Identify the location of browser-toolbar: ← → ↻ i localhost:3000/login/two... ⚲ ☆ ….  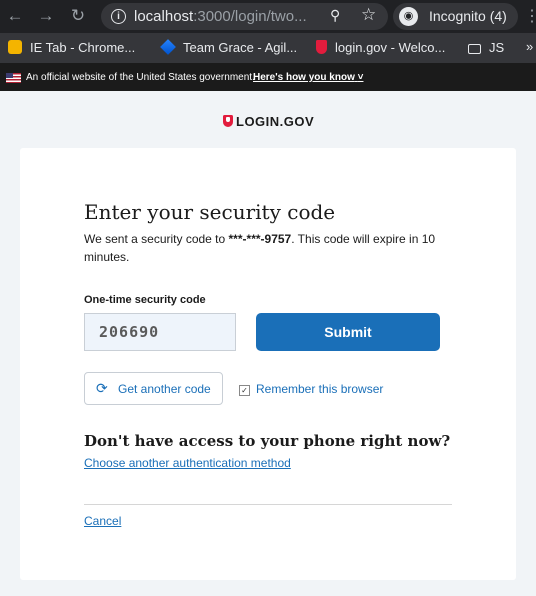
(268, 16).